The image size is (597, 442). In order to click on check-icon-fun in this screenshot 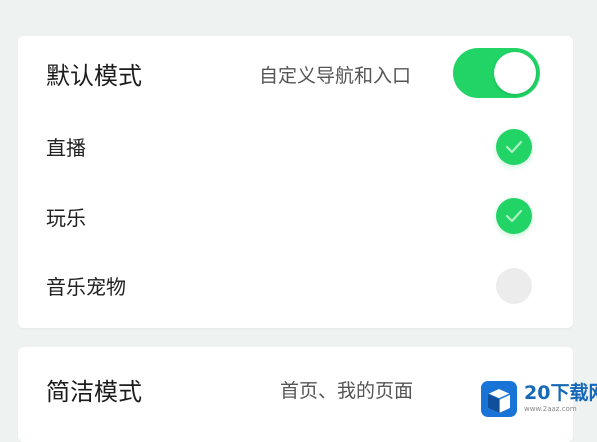, I will do `click(514, 216)`.